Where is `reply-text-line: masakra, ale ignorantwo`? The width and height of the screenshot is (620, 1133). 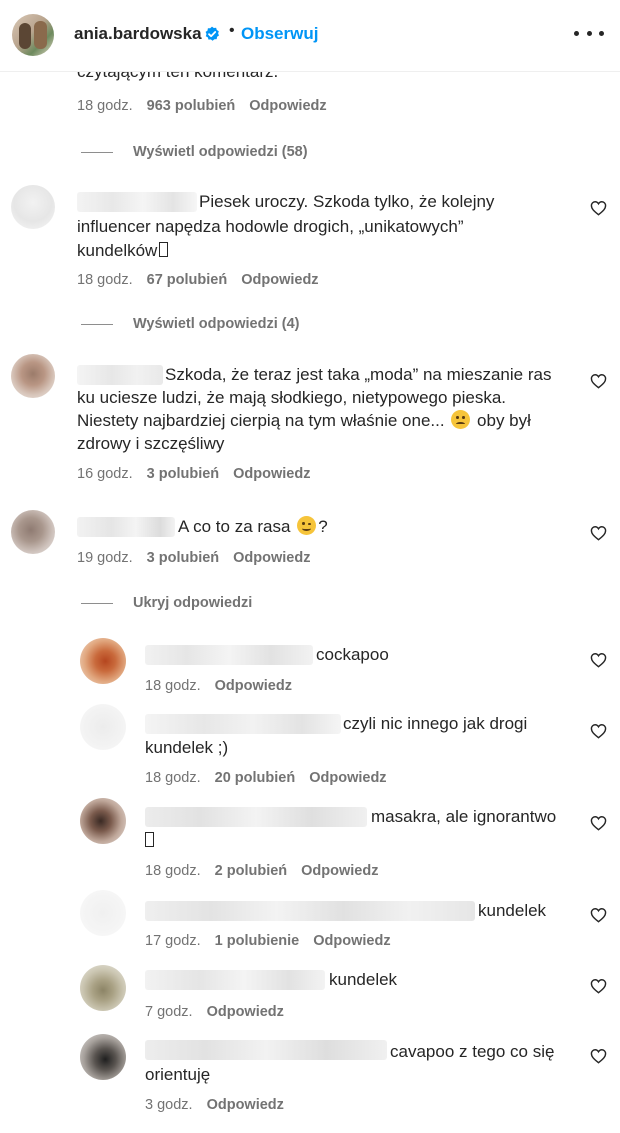
reply-text-line: masakra, ale ignorantwo is located at coordinates (464, 816).